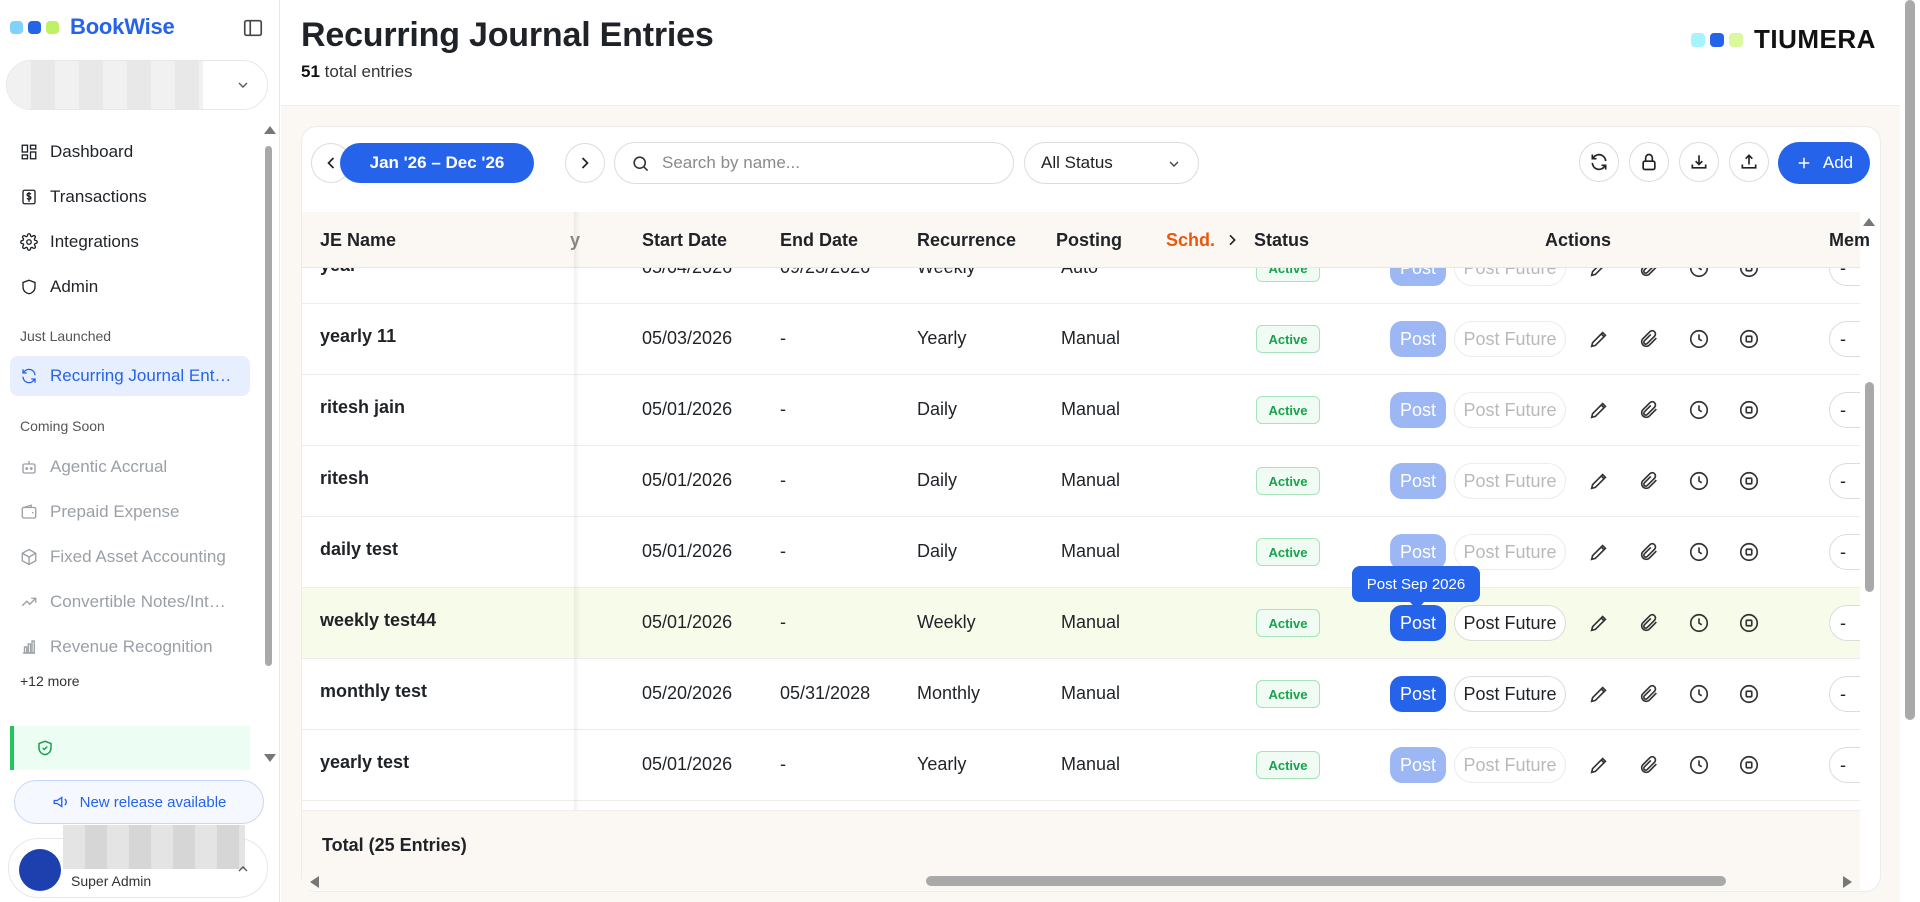 Image resolution: width=1920 pixels, height=902 pixels. What do you see at coordinates (1599, 162) in the screenshot?
I see `refresh-button` at bounding box center [1599, 162].